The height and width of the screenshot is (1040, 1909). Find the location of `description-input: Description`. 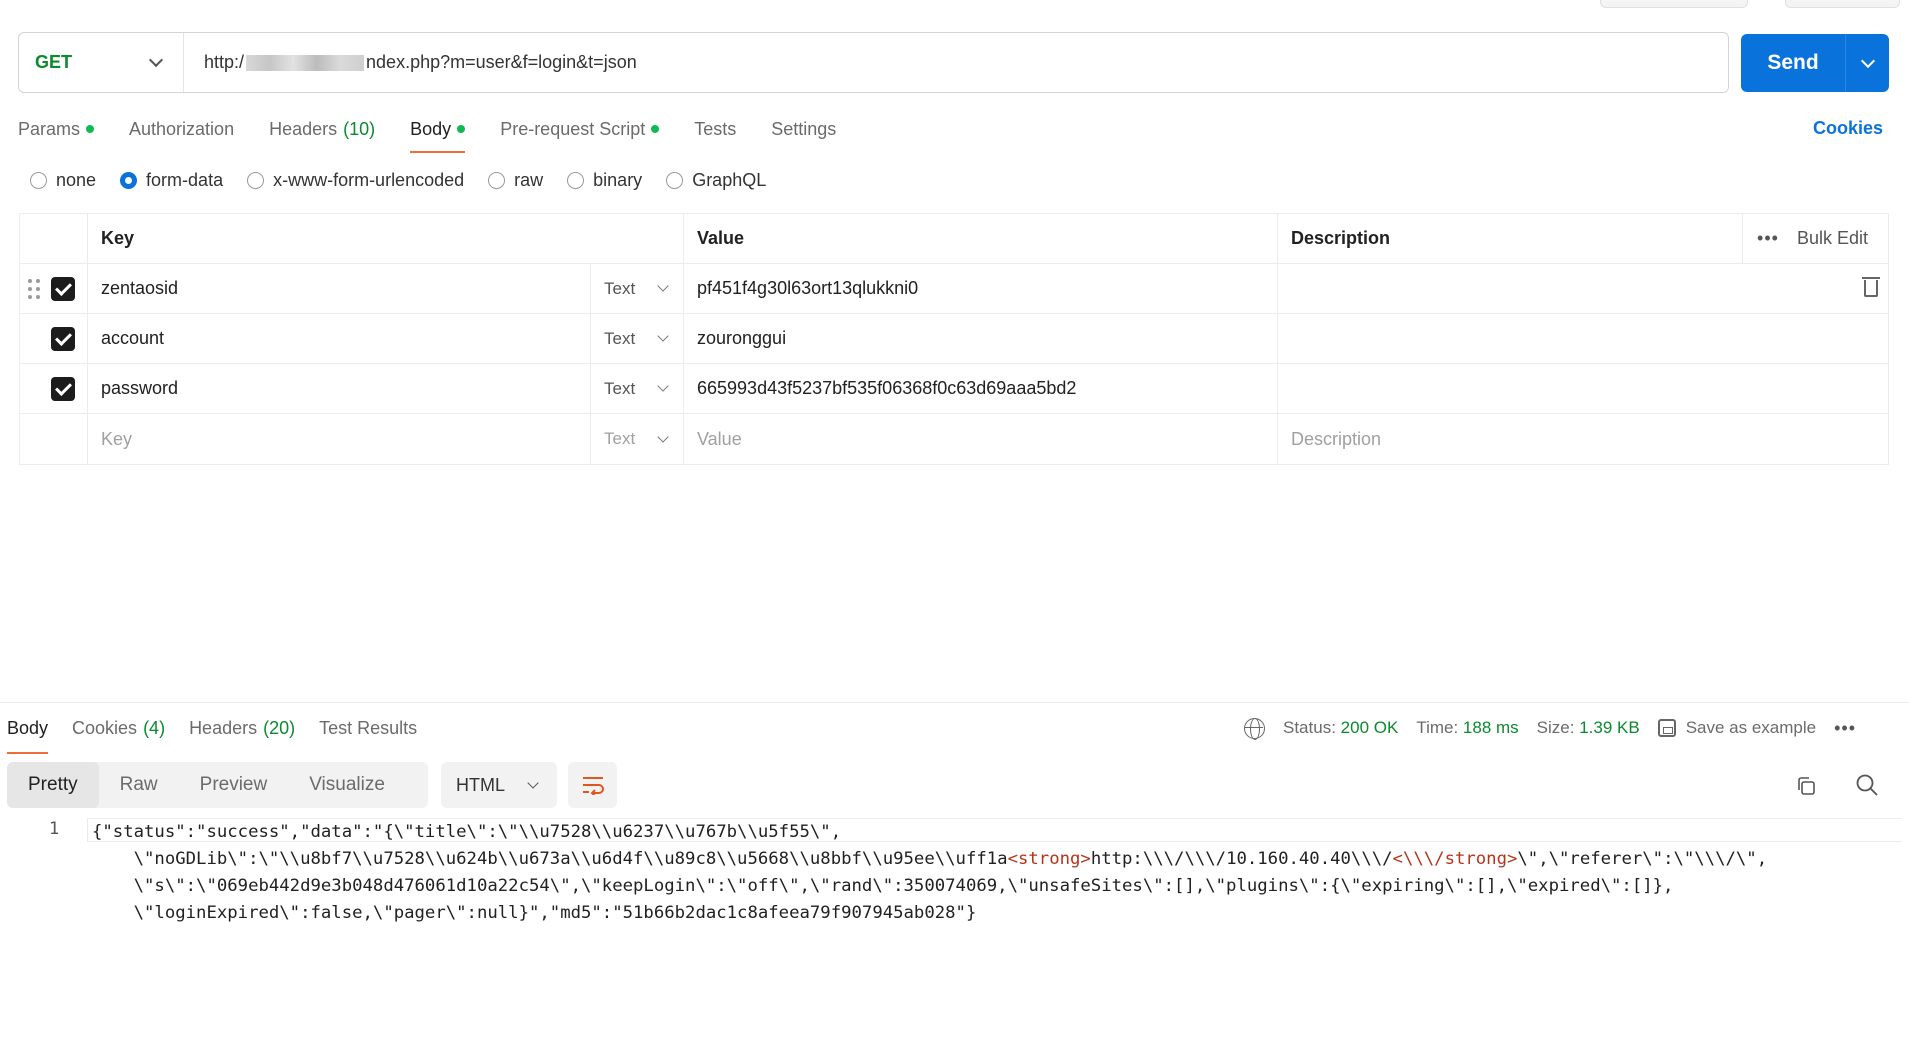

description-input: Description is located at coordinates (1583, 439).